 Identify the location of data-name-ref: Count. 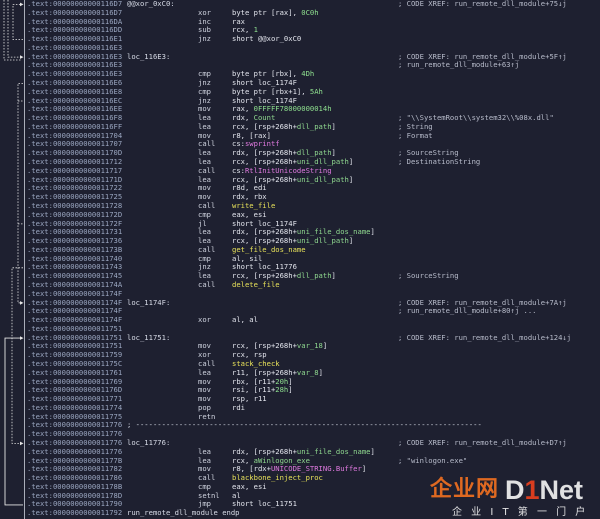
(265, 117).